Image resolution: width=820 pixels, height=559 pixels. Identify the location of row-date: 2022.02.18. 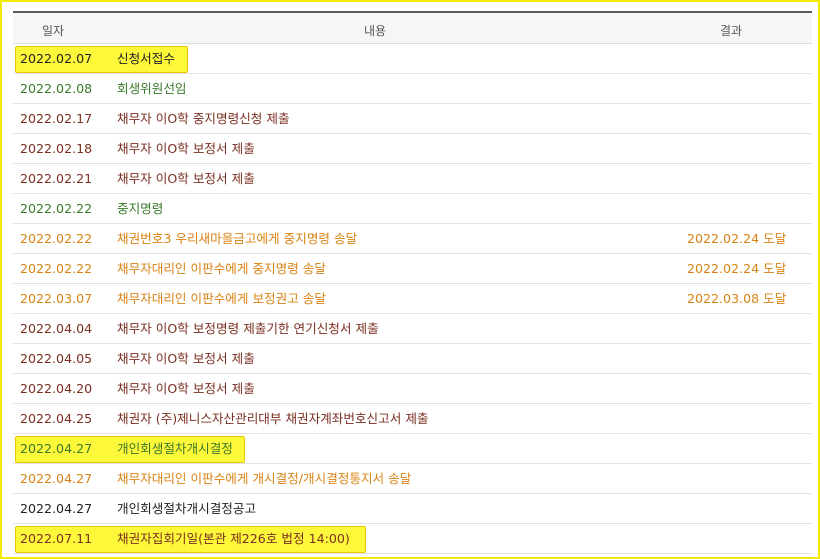
(56, 148).